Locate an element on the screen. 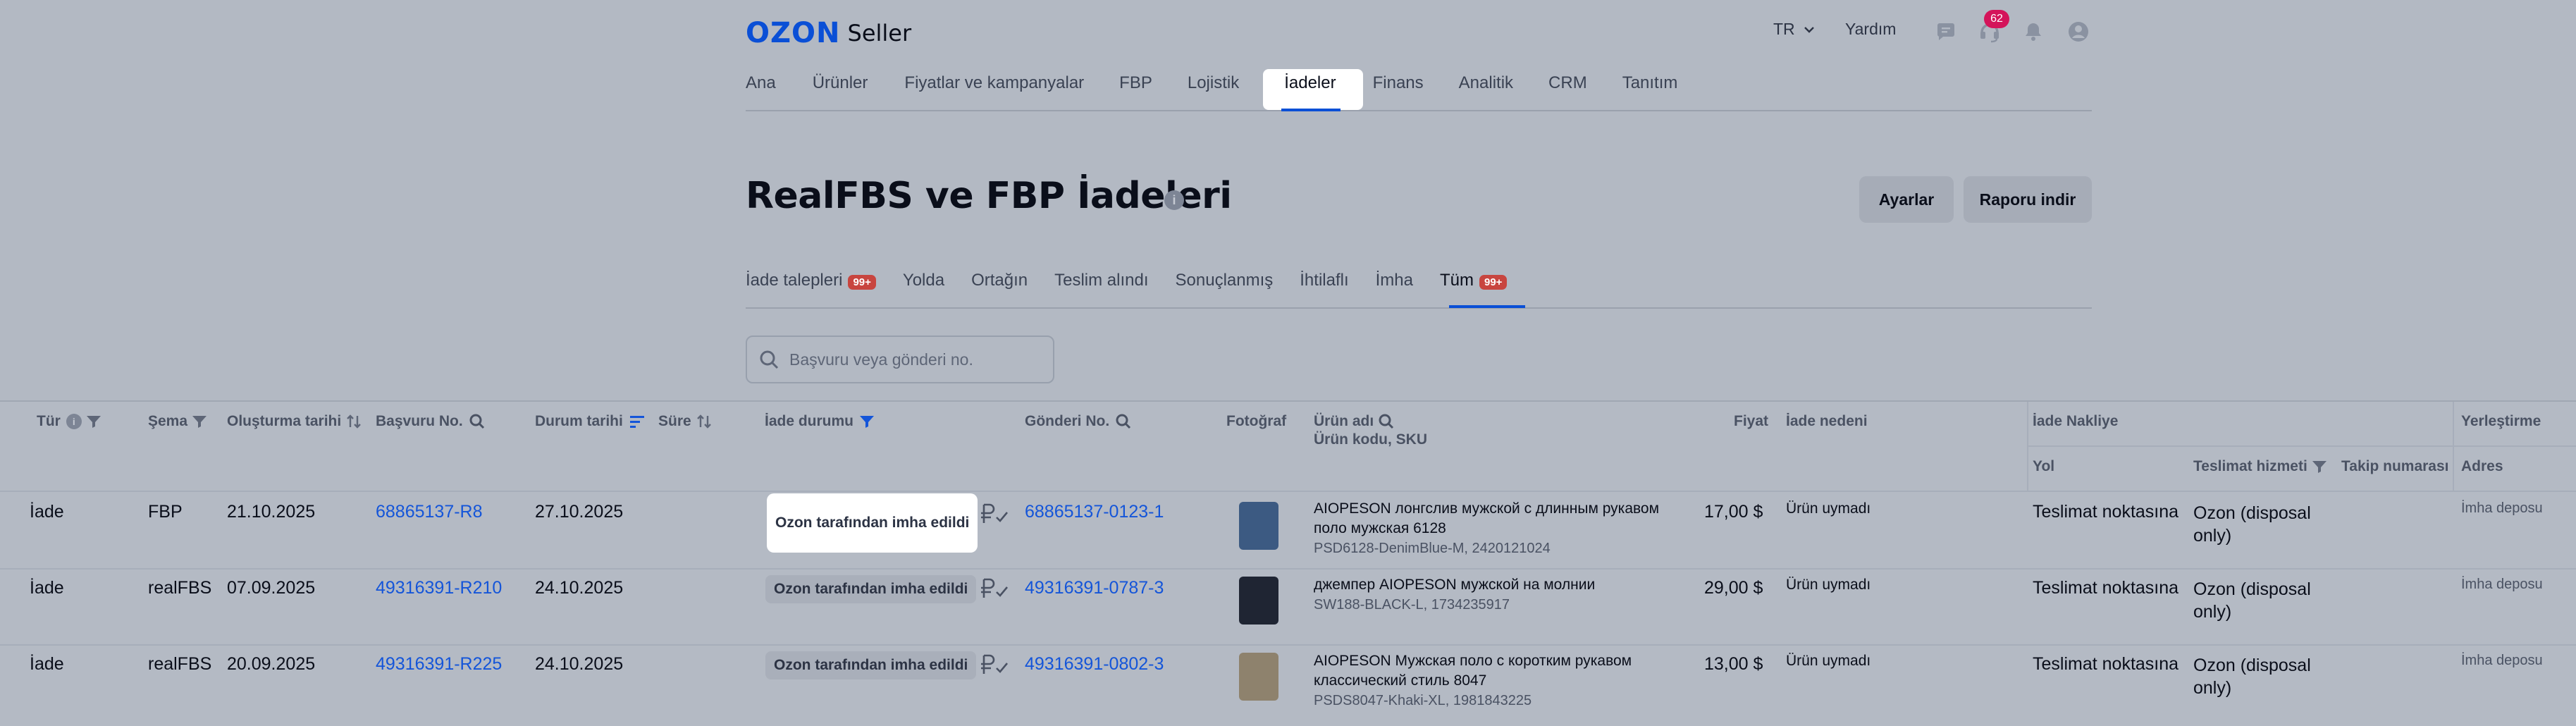 The width and height of the screenshot is (2576, 726). chat-icon is located at coordinates (1946, 32).